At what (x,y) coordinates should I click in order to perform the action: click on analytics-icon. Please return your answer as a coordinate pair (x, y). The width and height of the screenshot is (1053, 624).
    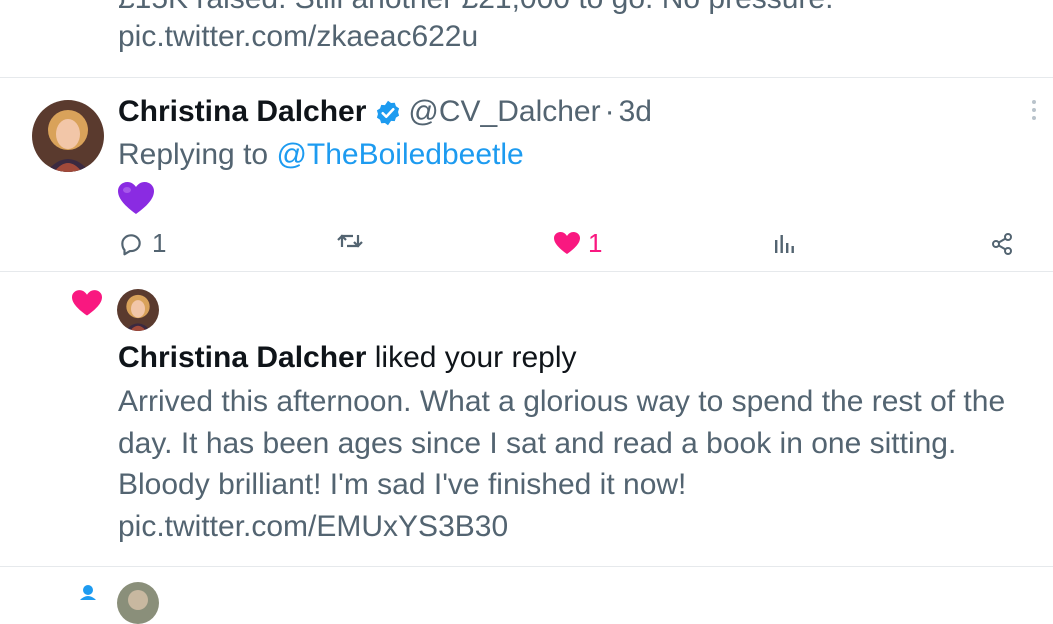
    Looking at the image, I should click on (785, 243).